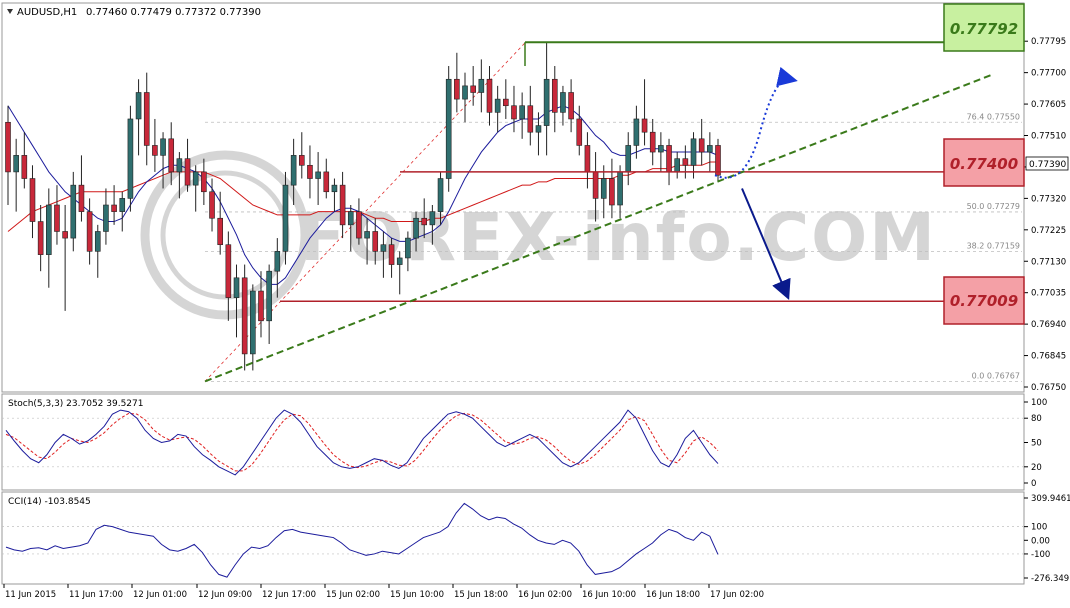 The width and height of the screenshot is (1070, 608). I want to click on time-axis-label: 17 Jun 02:00, so click(737, 595).